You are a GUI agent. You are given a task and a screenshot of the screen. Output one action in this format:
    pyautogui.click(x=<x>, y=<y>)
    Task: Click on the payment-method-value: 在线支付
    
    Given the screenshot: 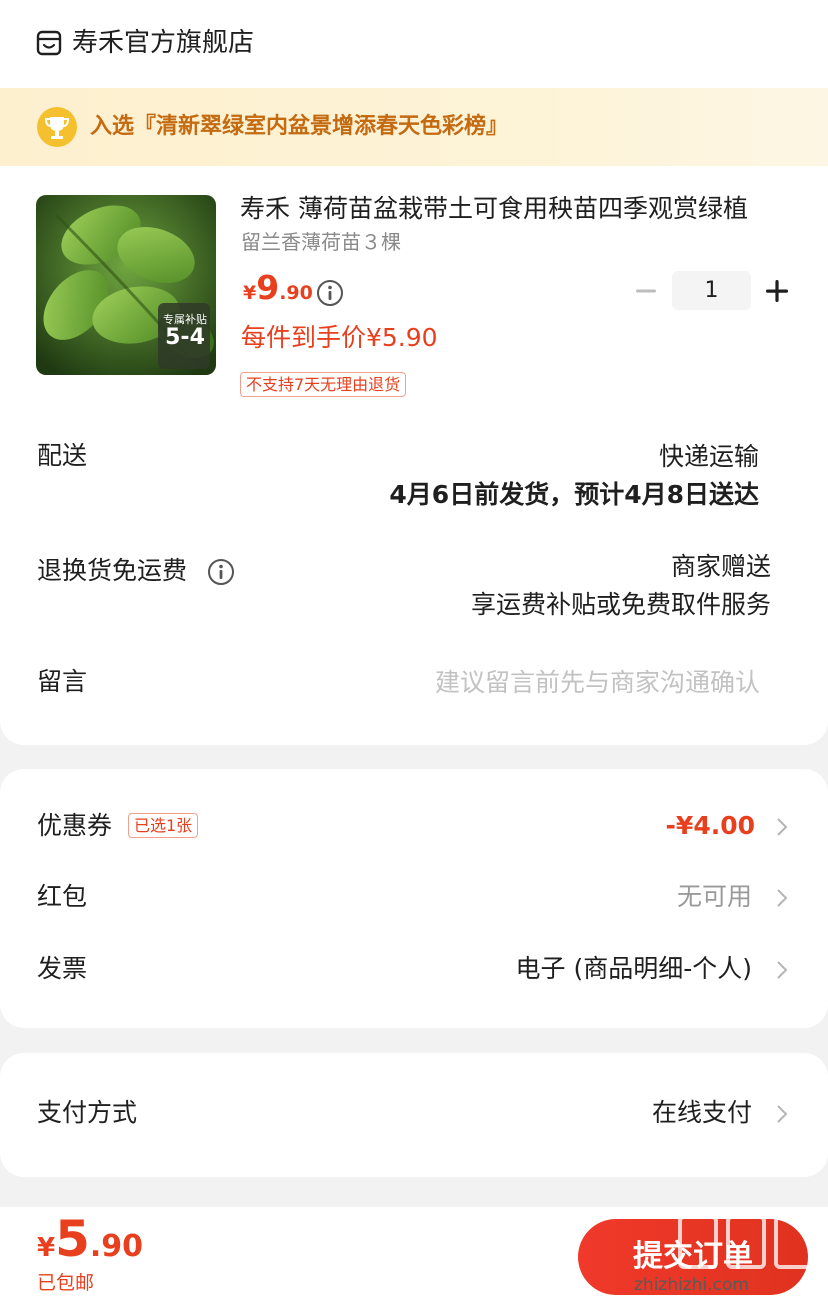 What is the action you would take?
    pyautogui.click(x=702, y=1113)
    